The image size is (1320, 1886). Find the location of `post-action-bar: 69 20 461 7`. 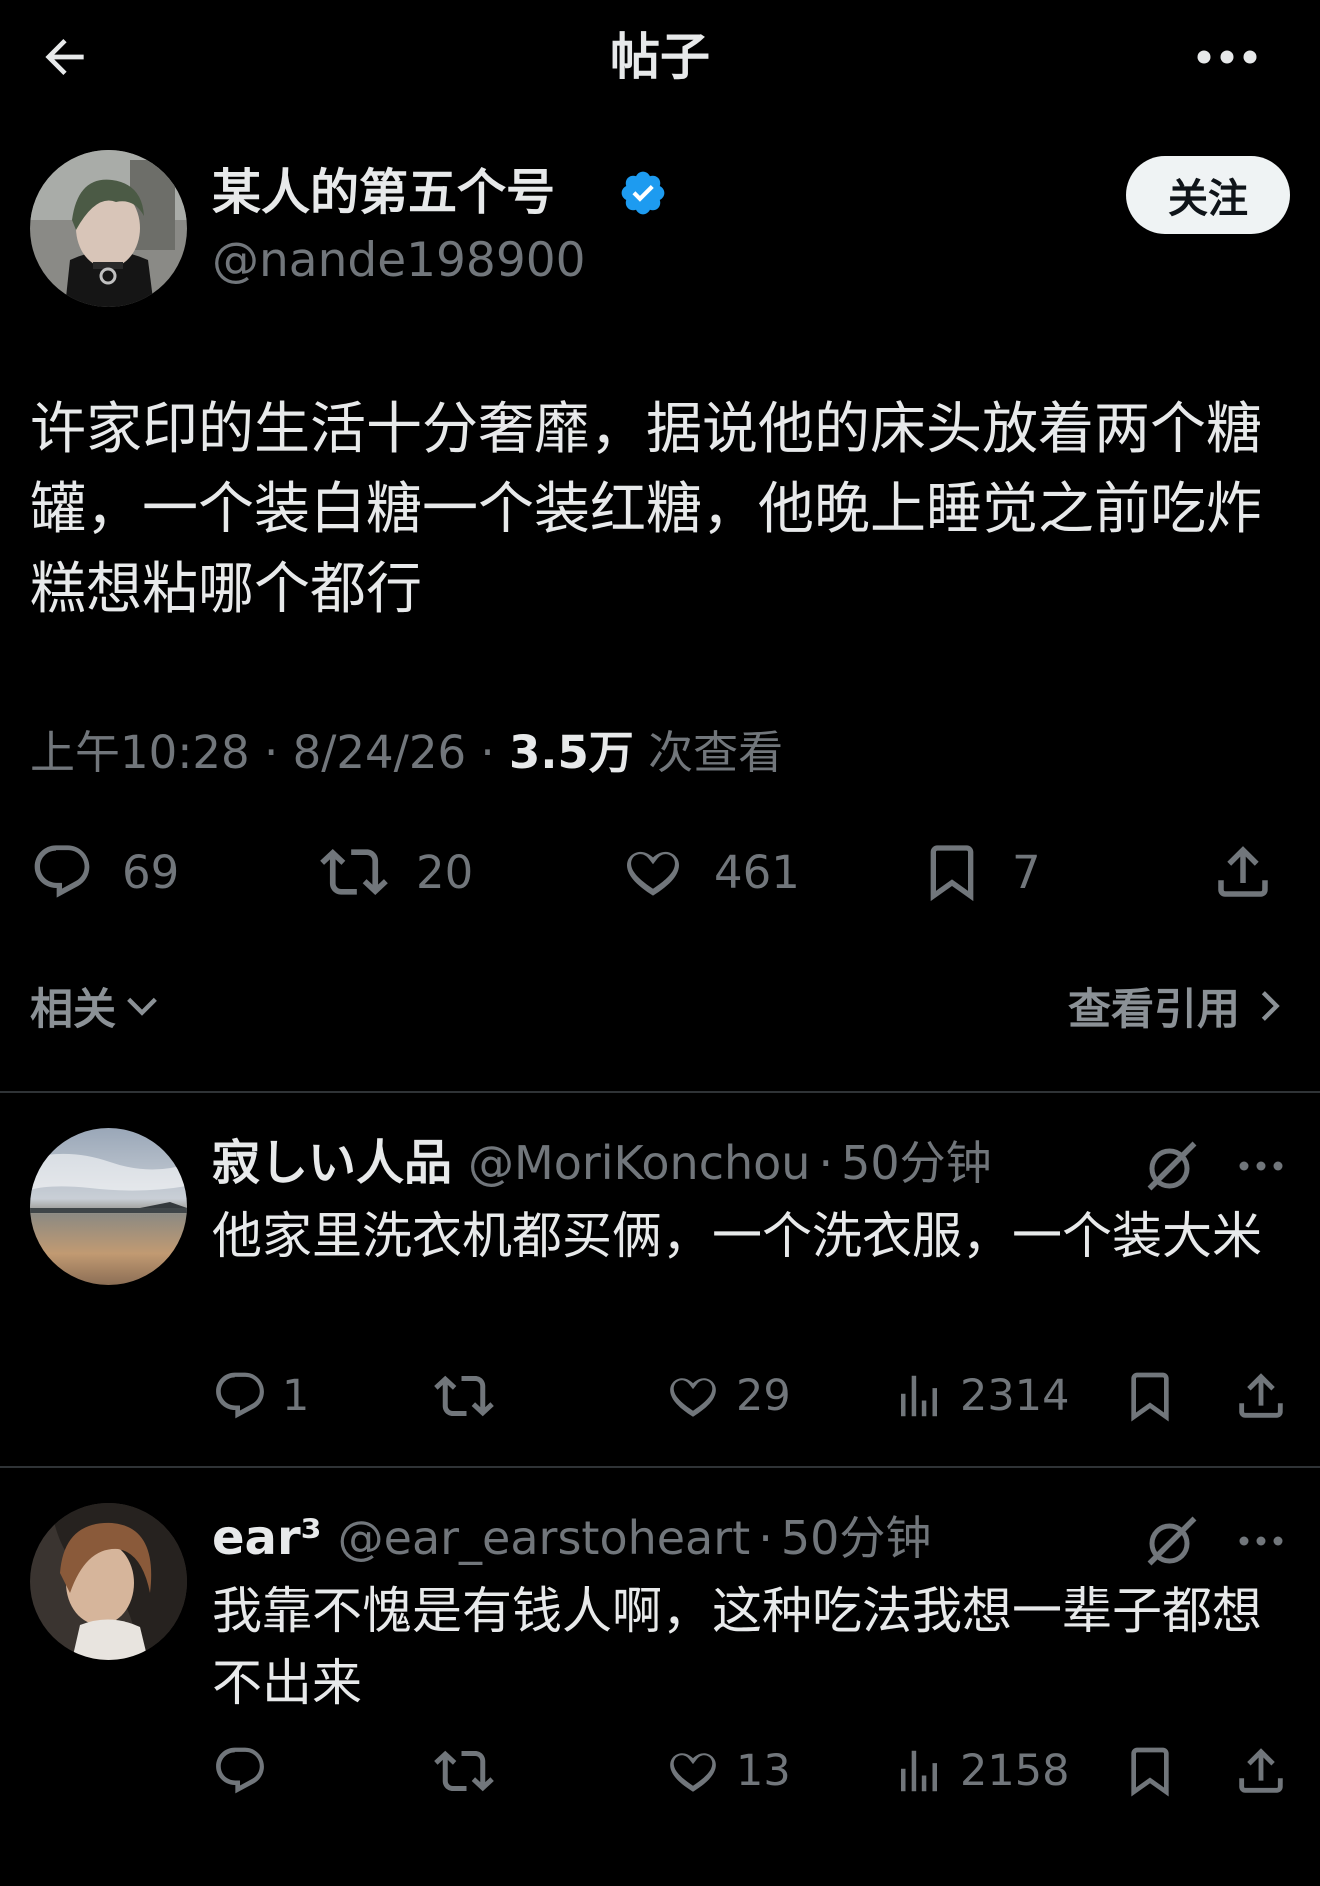

post-action-bar: 69 20 461 7 is located at coordinates (660, 872).